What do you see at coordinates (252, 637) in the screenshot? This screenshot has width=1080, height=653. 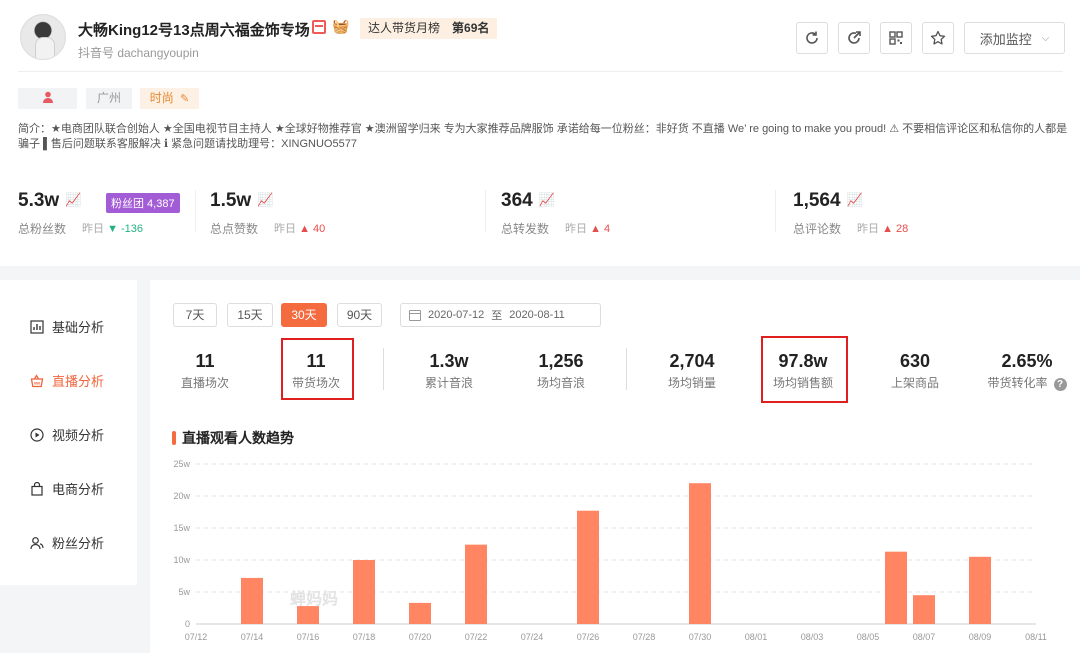 I see `x-tick-label: 07/14` at bounding box center [252, 637].